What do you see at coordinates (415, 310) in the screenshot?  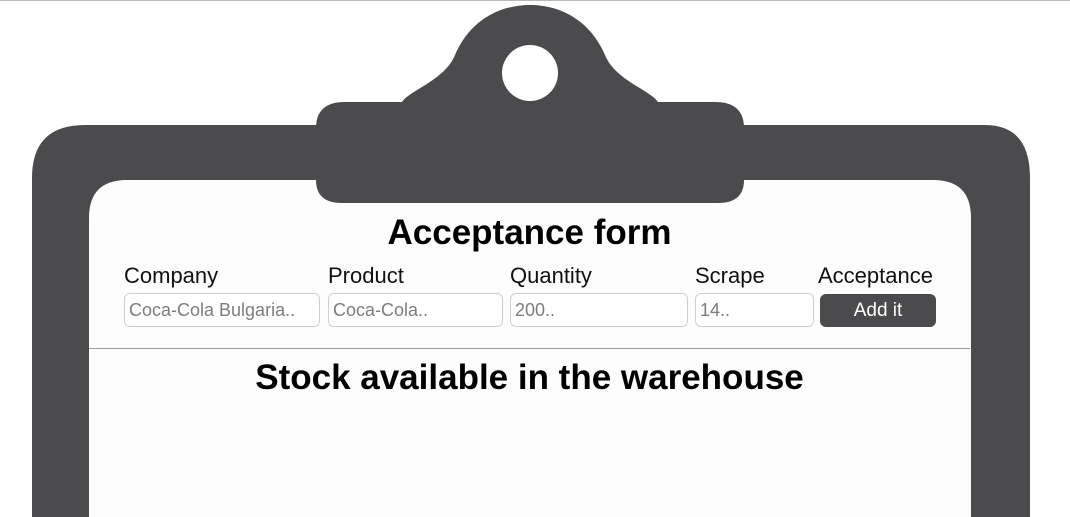 I see `product-input` at bounding box center [415, 310].